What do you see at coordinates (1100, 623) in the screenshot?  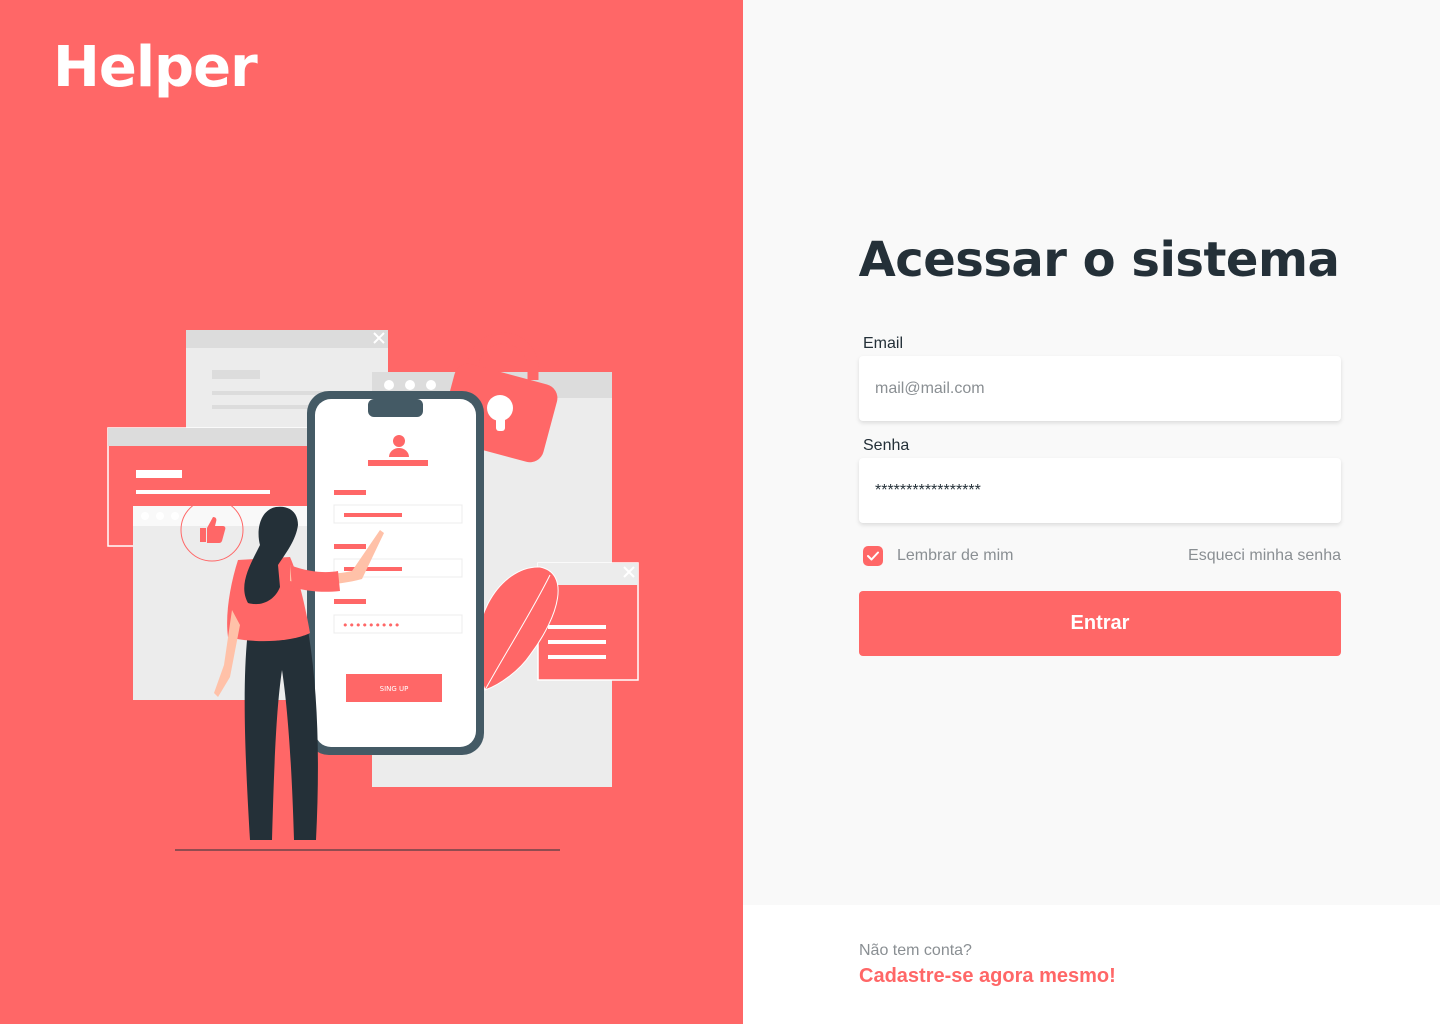 I see `login-button: Entrar` at bounding box center [1100, 623].